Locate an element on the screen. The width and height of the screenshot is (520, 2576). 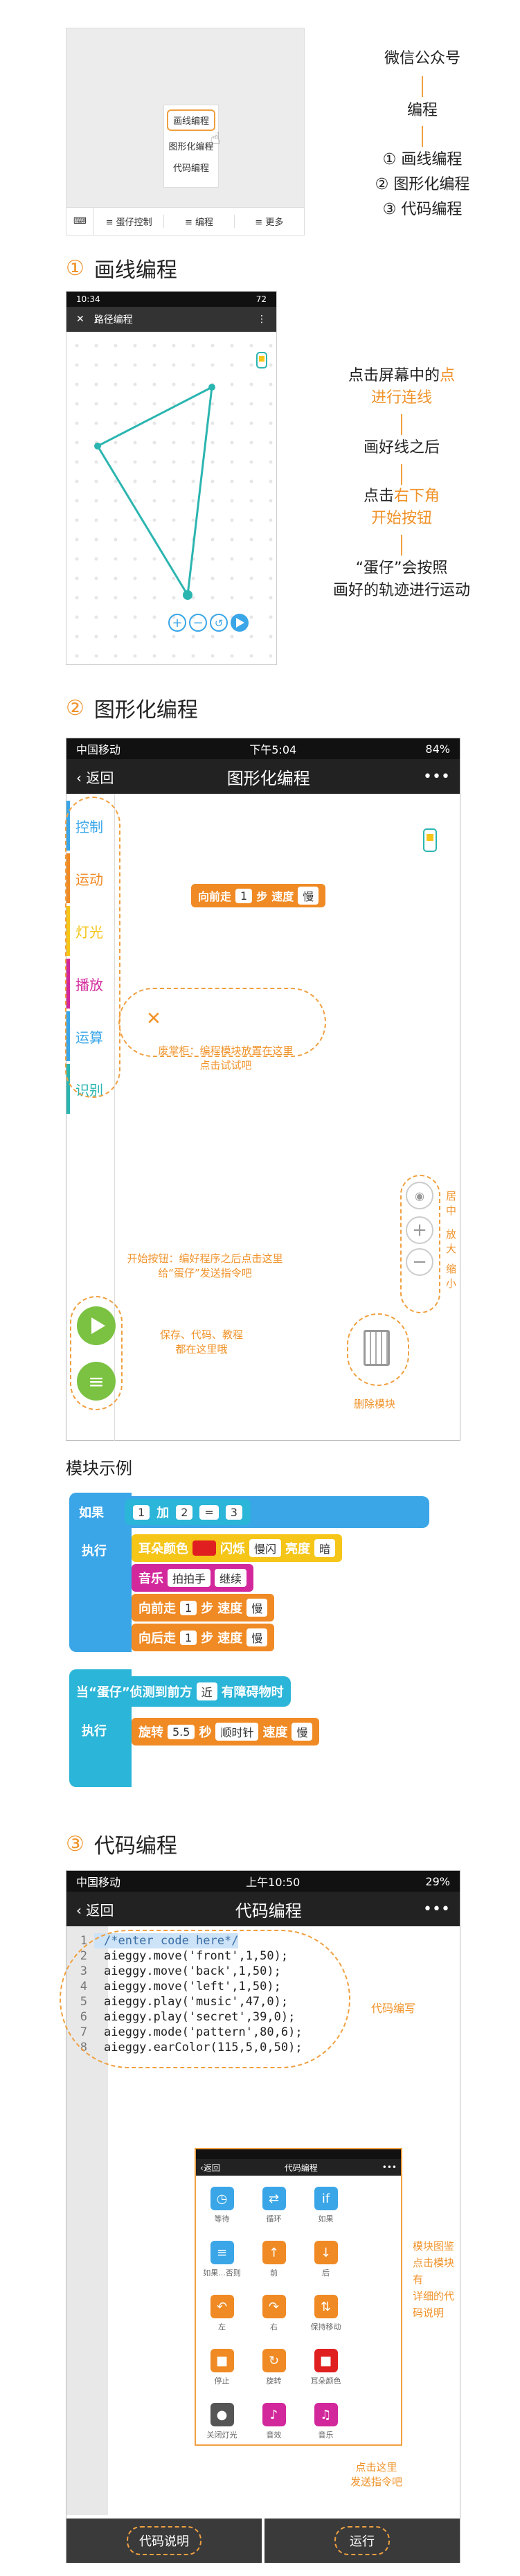
keyboard-icon: ⌨ is located at coordinates (80, 221).